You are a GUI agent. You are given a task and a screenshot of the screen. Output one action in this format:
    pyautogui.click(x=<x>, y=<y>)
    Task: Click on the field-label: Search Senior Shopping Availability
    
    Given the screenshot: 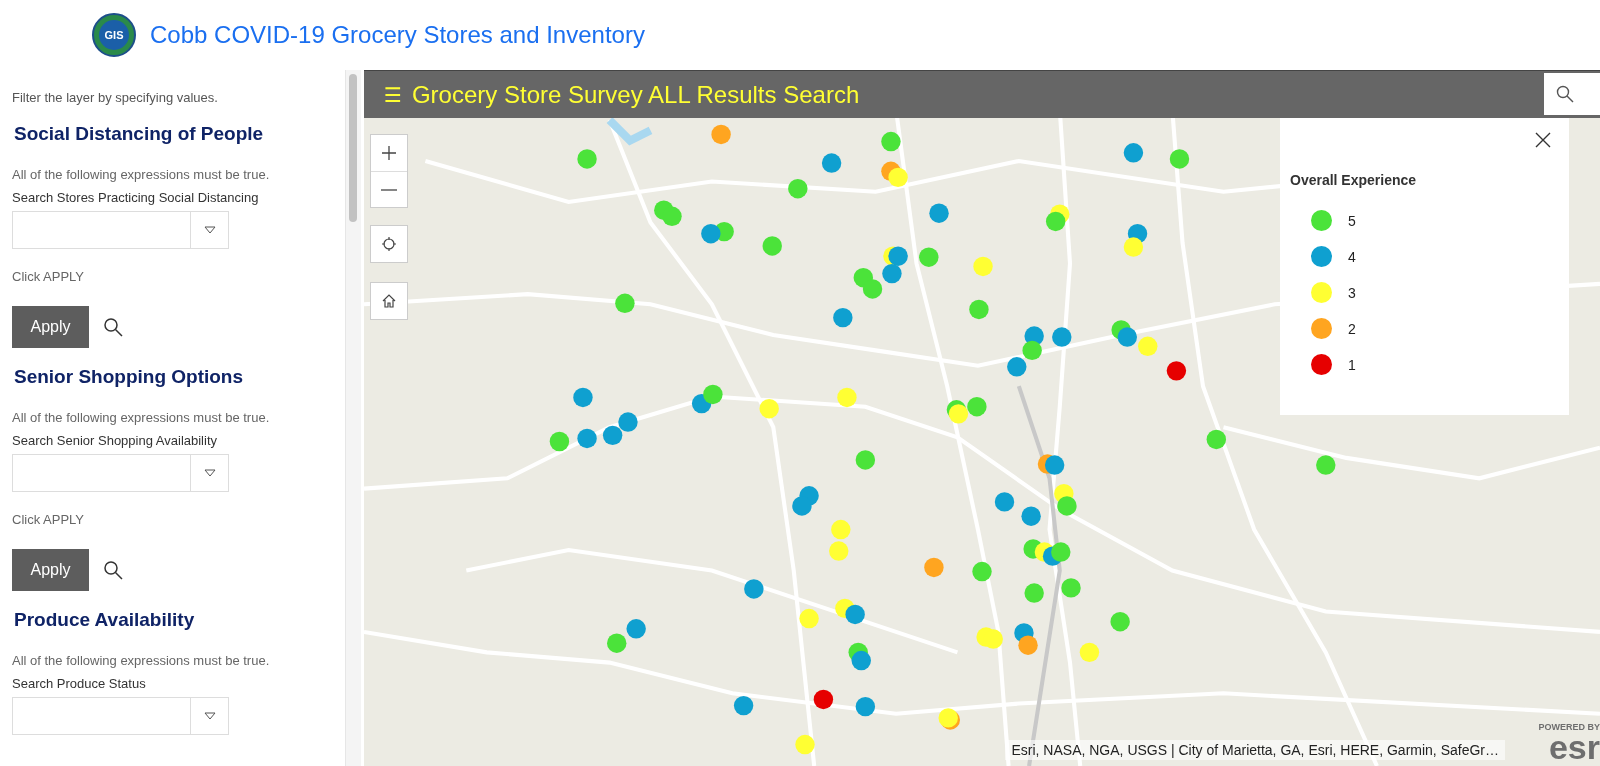 What is the action you would take?
    pyautogui.click(x=115, y=440)
    